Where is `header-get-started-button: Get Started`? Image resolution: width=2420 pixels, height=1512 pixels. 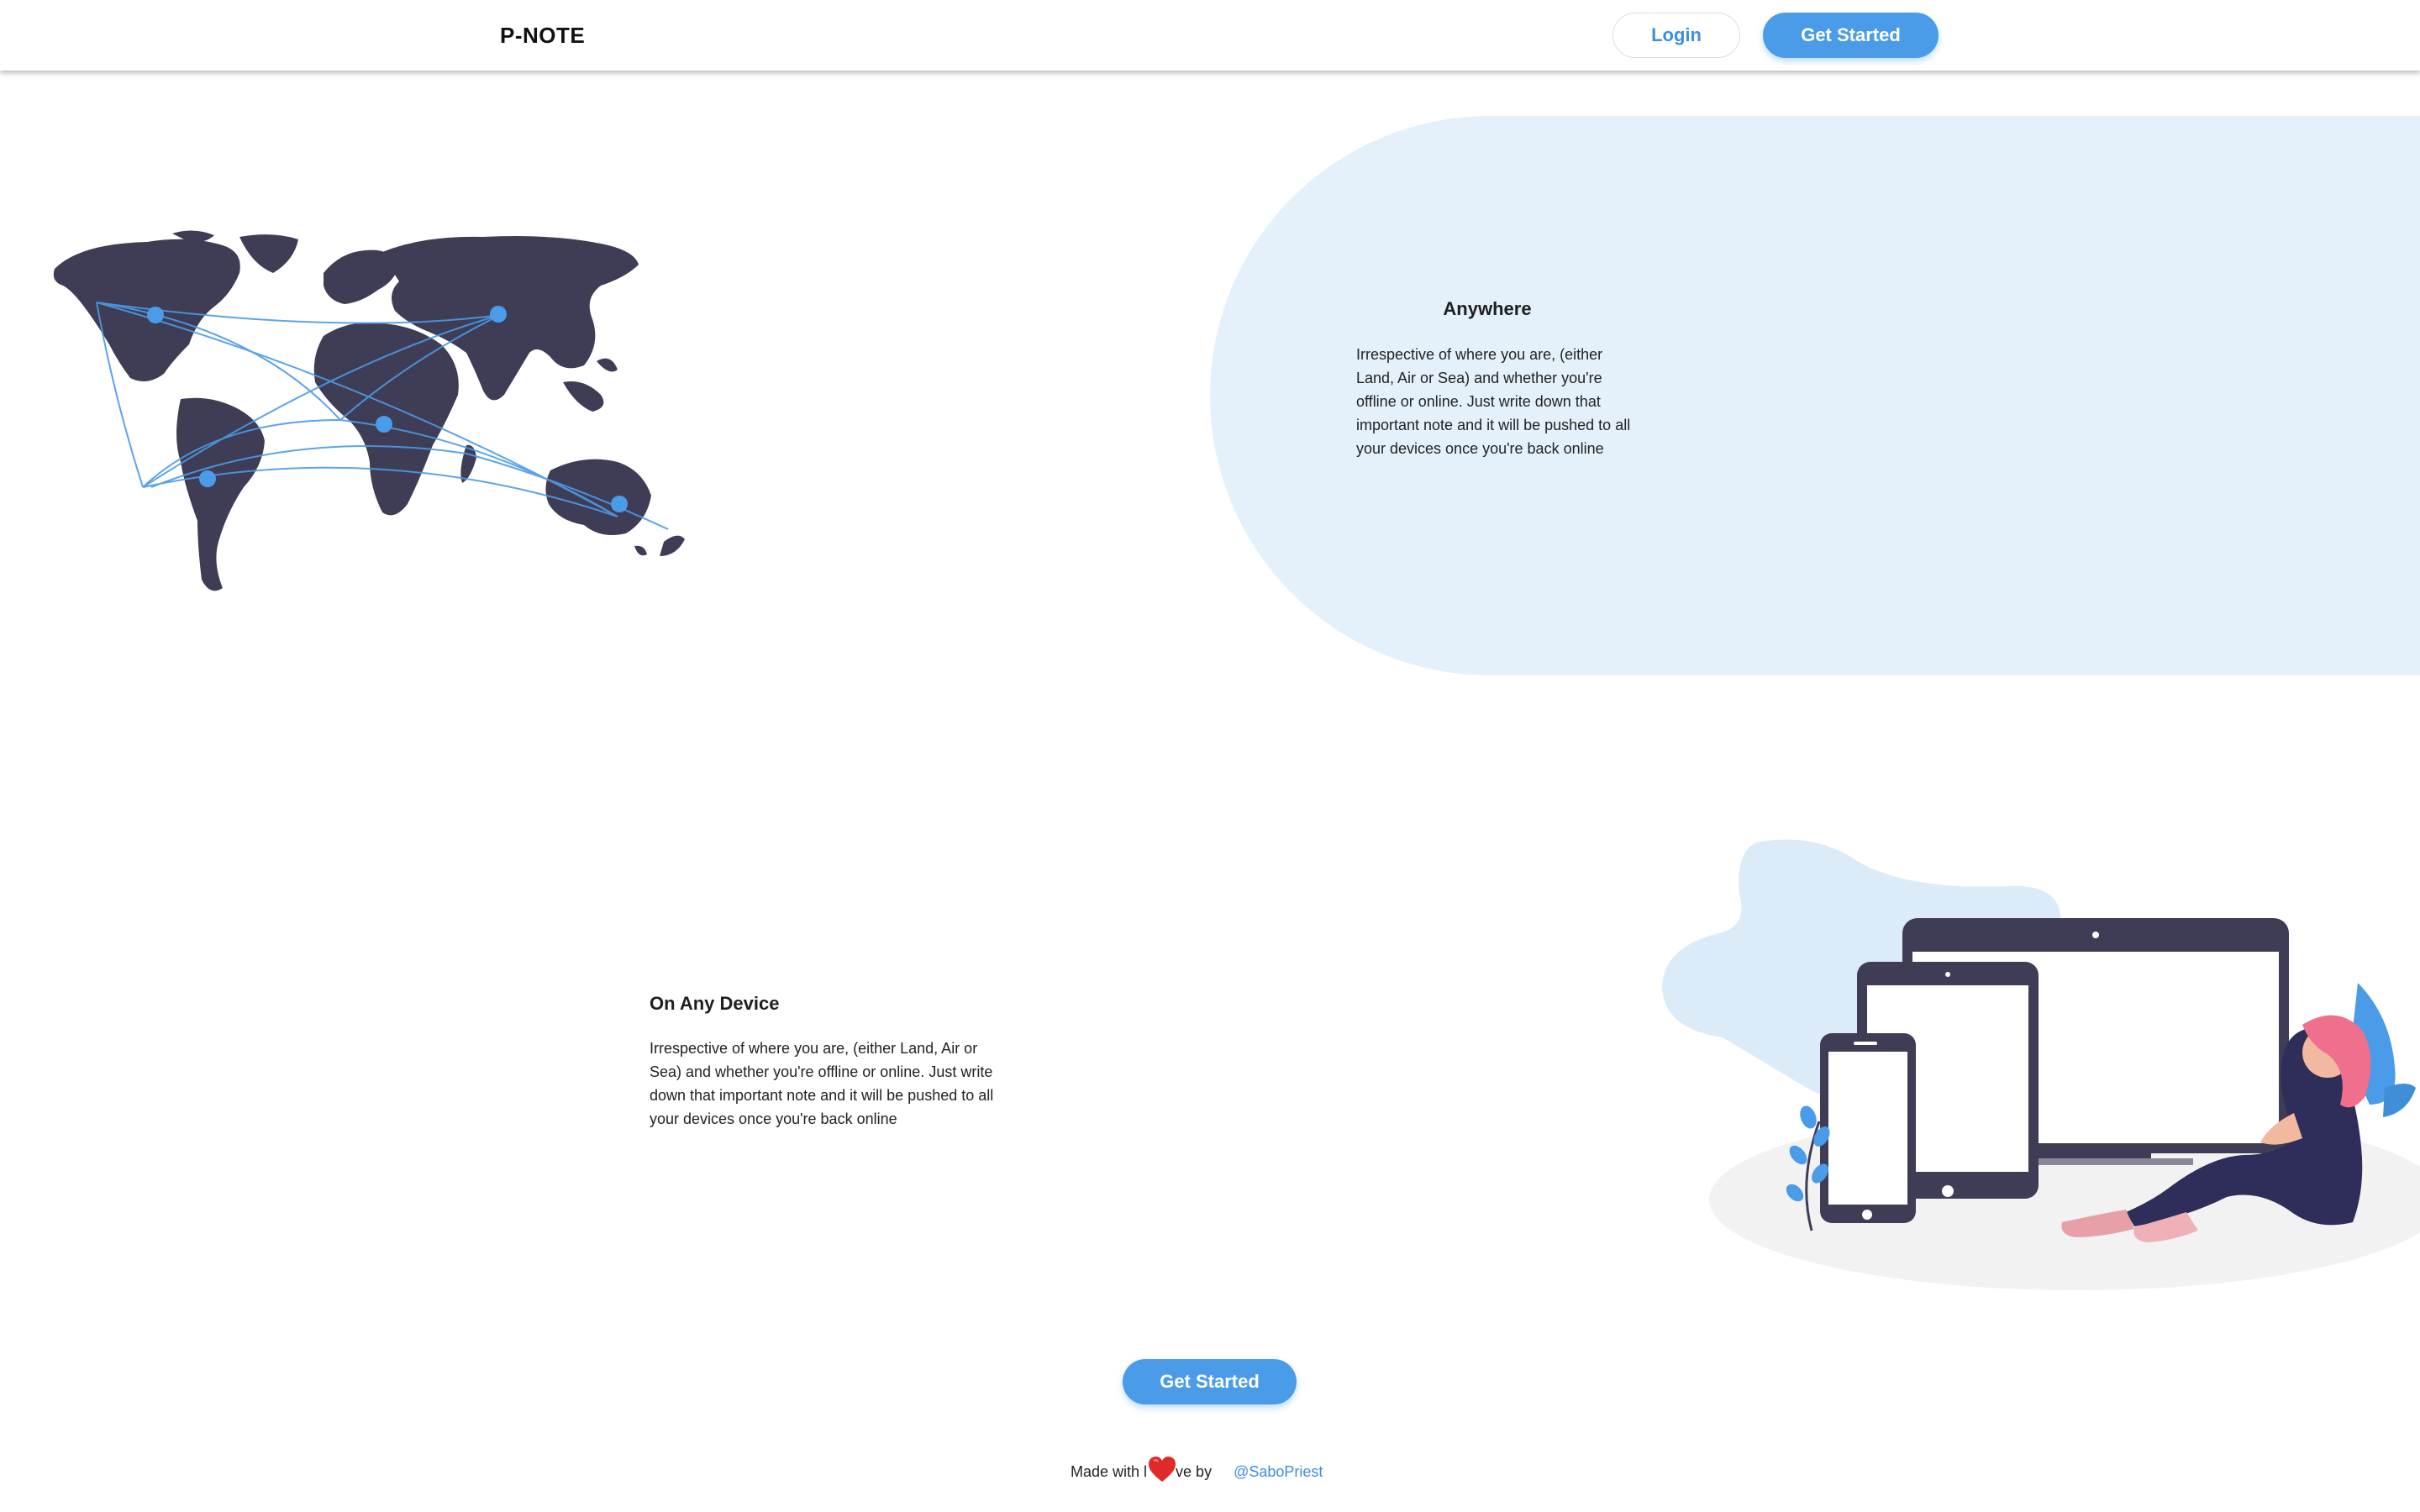
header-get-started-button: Get Started is located at coordinates (1851, 35).